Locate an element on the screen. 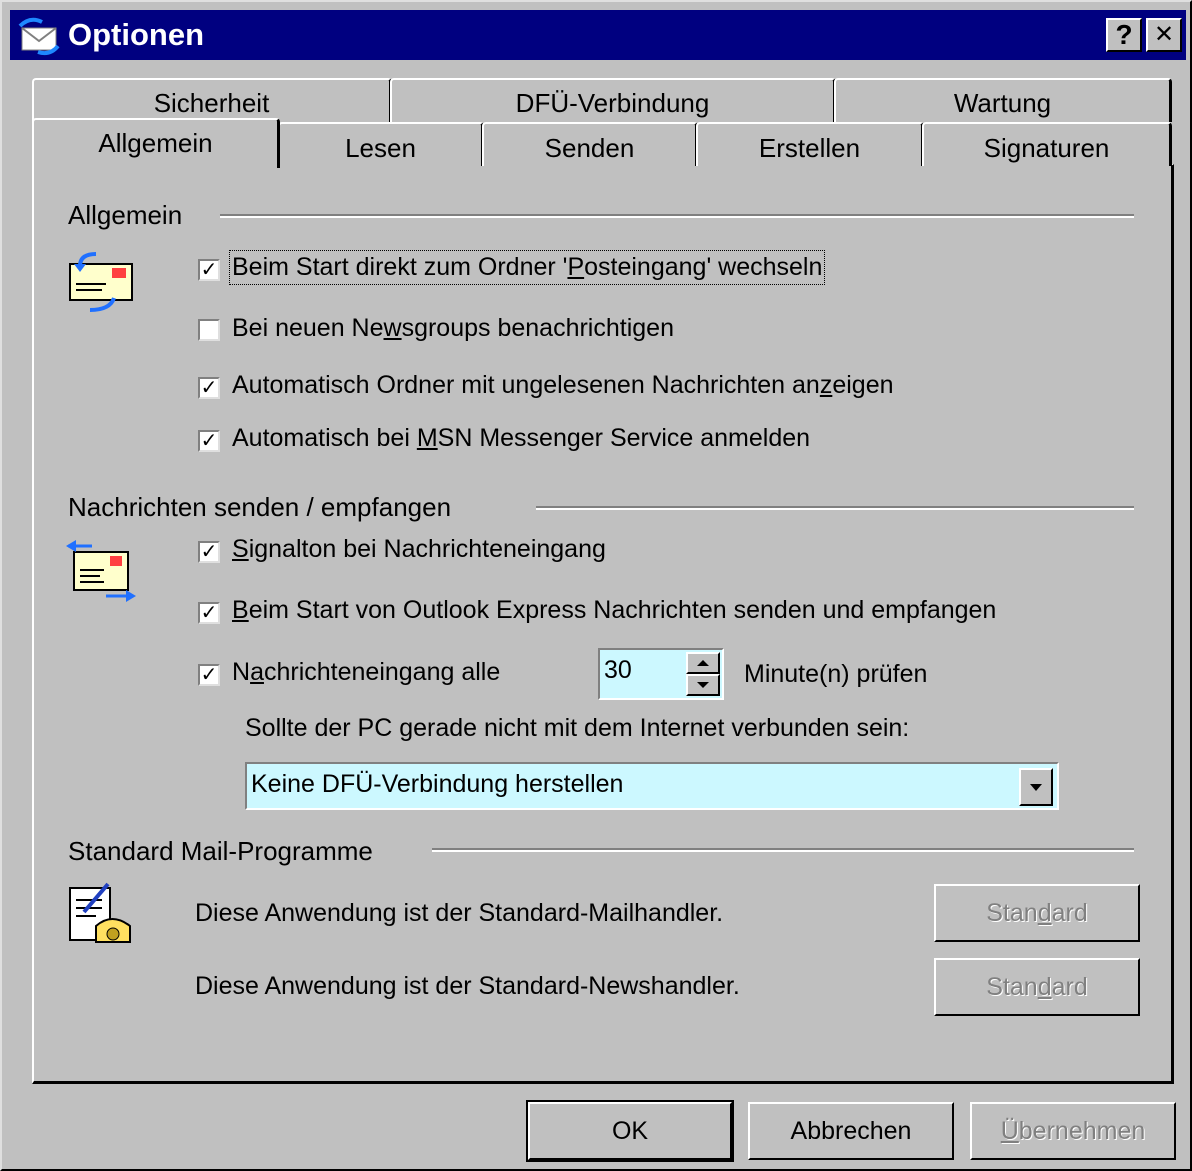 This screenshot has height=1171, width=1192. label-signalton: Signalton bei Nachrichteneingang is located at coordinates (419, 549).